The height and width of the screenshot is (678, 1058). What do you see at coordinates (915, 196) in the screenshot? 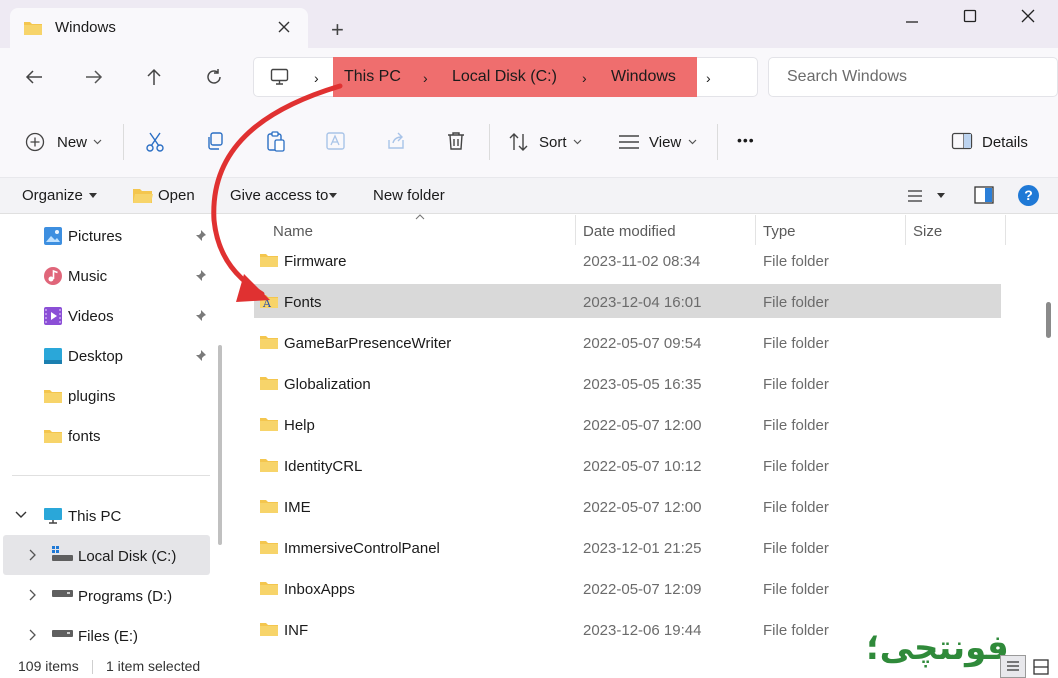
I see `change-view-icon` at bounding box center [915, 196].